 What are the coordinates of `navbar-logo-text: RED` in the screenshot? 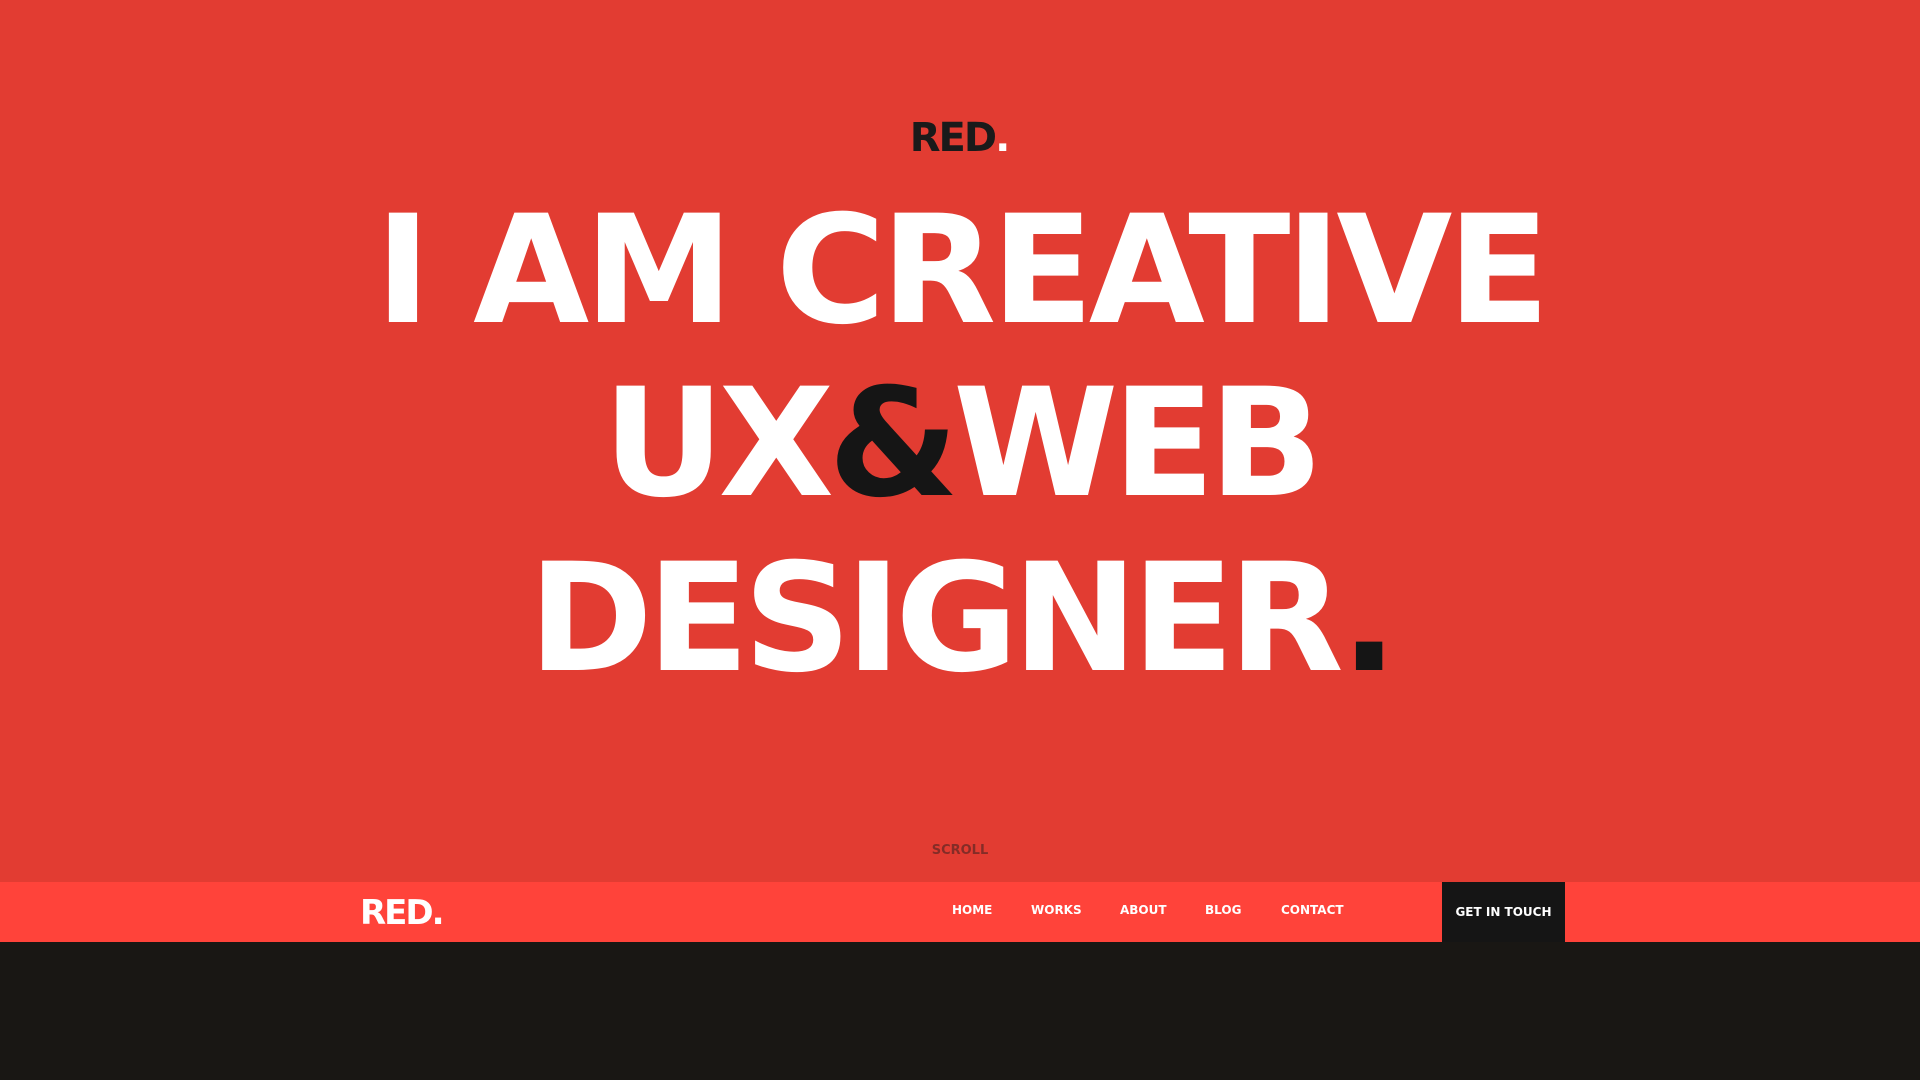 It's located at (397, 913).